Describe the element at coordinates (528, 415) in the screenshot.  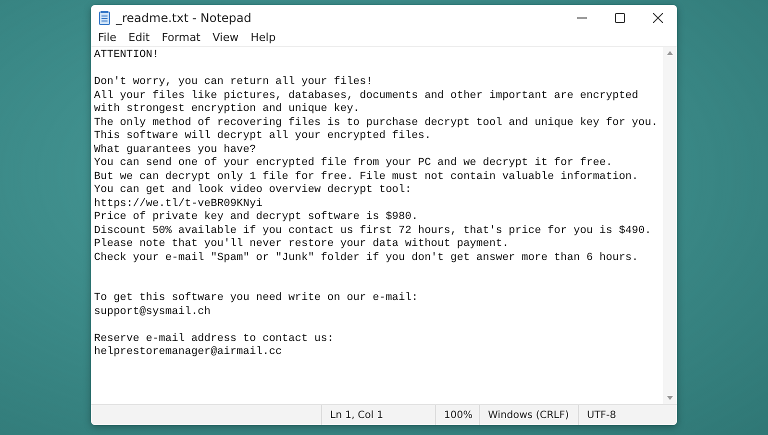
I see `line-ending: Windows (CRLF)` at that location.